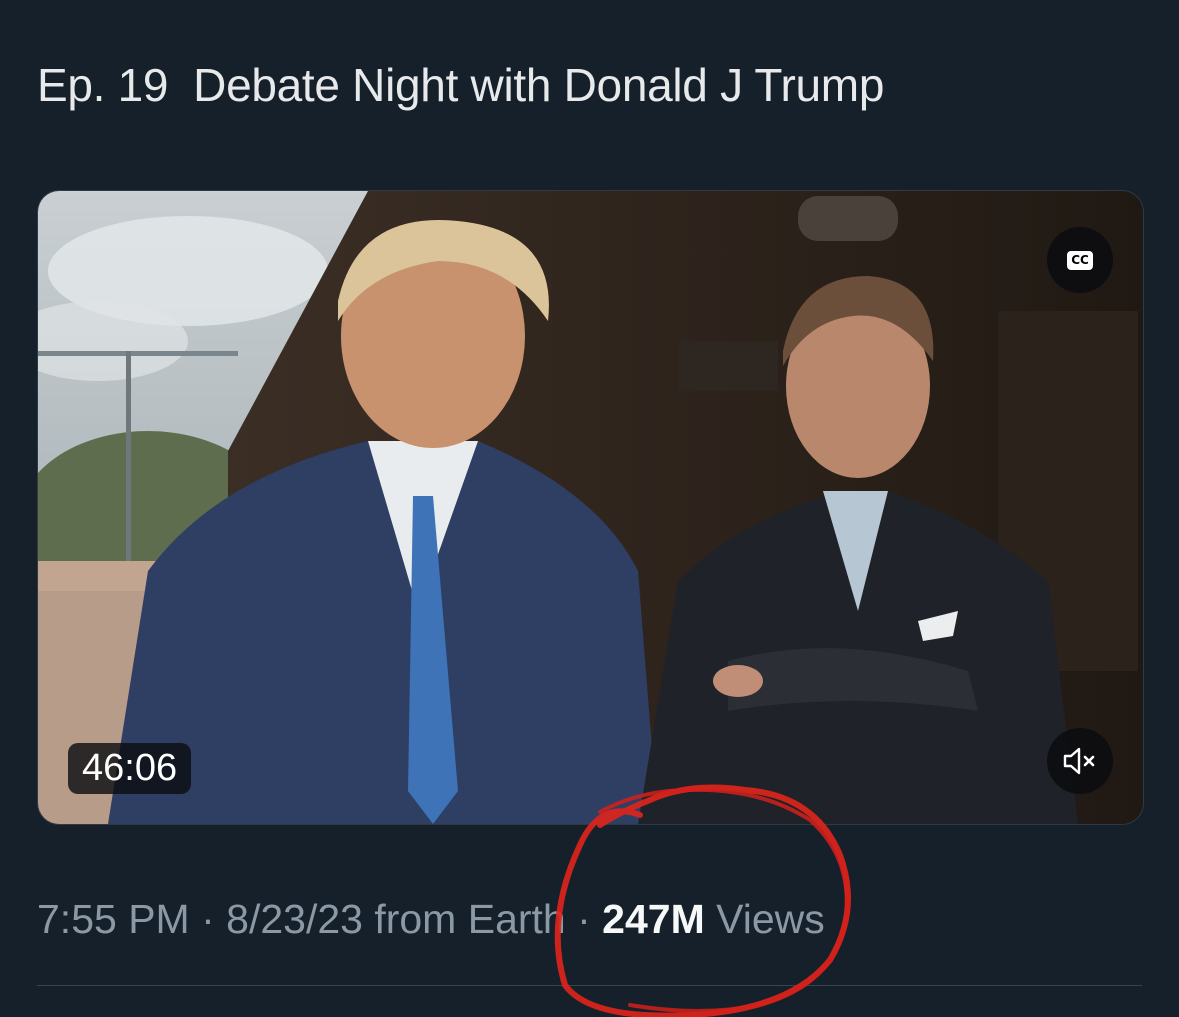 This screenshot has width=1179, height=1017. Describe the element at coordinates (589, 985) in the screenshot. I see `divider` at that location.